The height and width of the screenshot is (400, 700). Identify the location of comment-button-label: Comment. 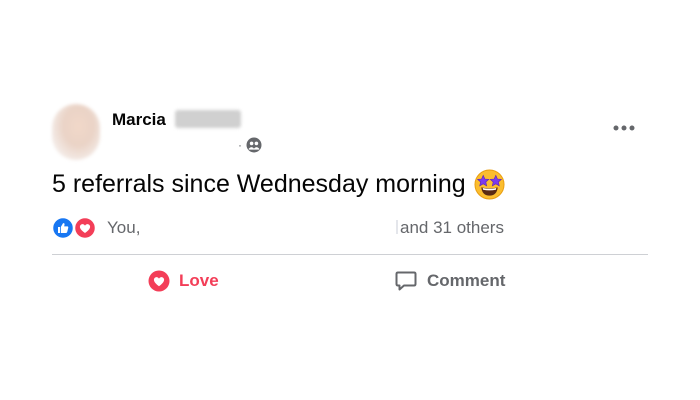
(466, 280).